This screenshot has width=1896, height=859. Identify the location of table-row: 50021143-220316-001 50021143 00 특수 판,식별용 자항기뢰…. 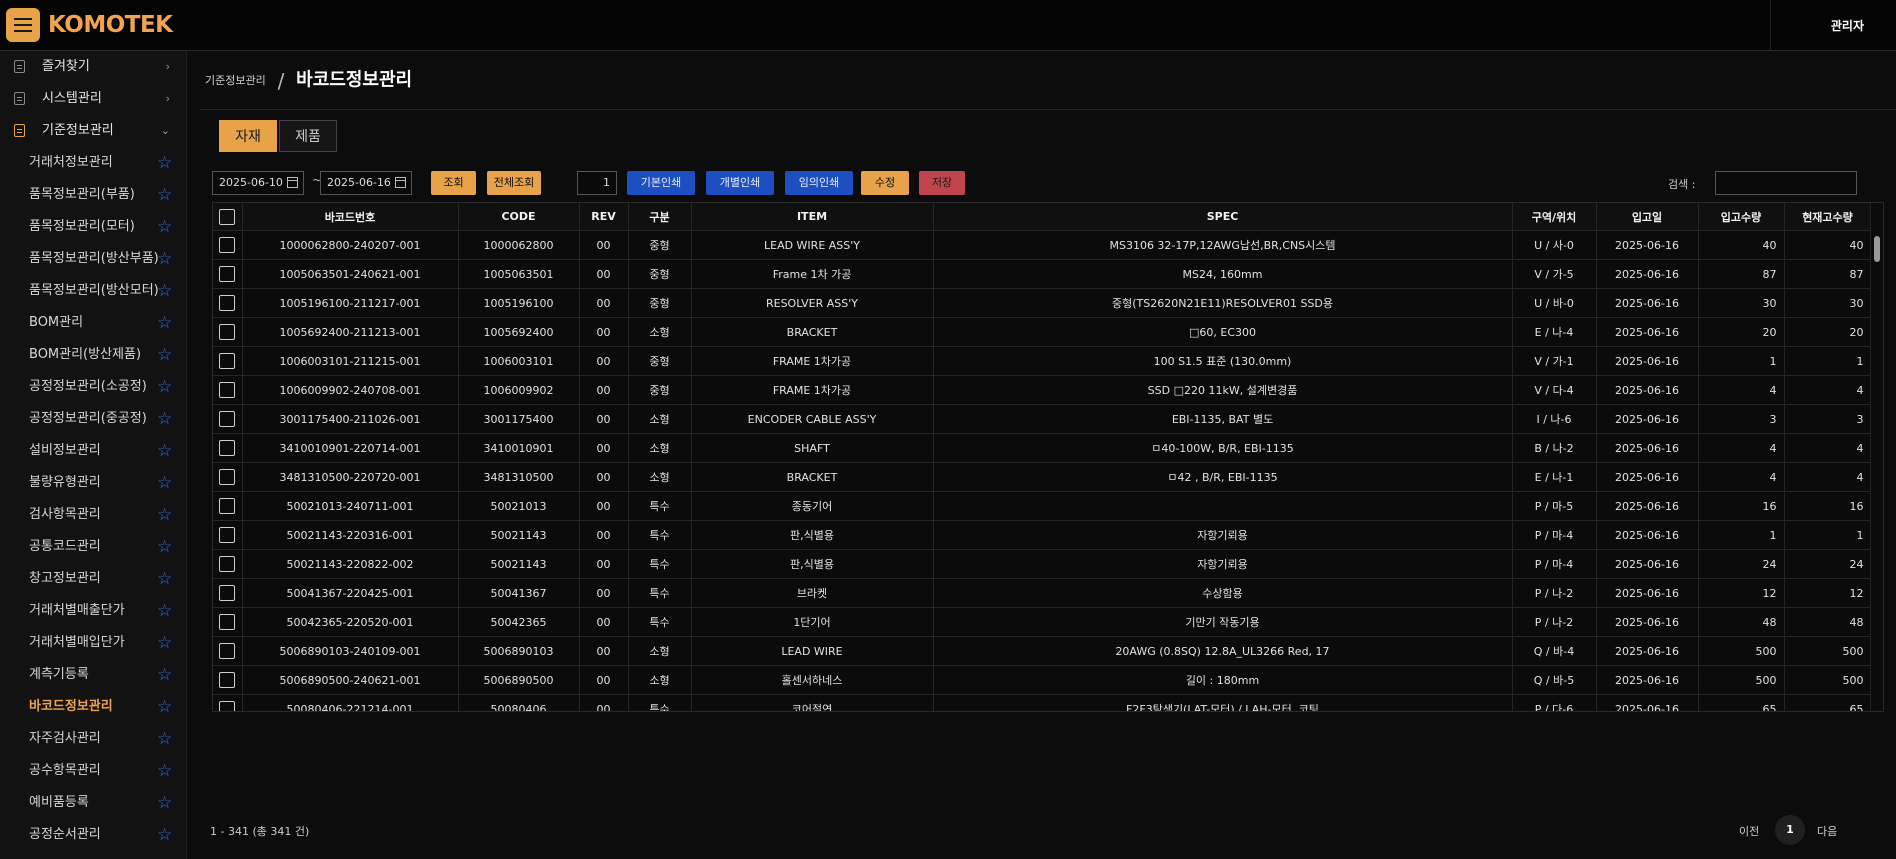
(1042, 535).